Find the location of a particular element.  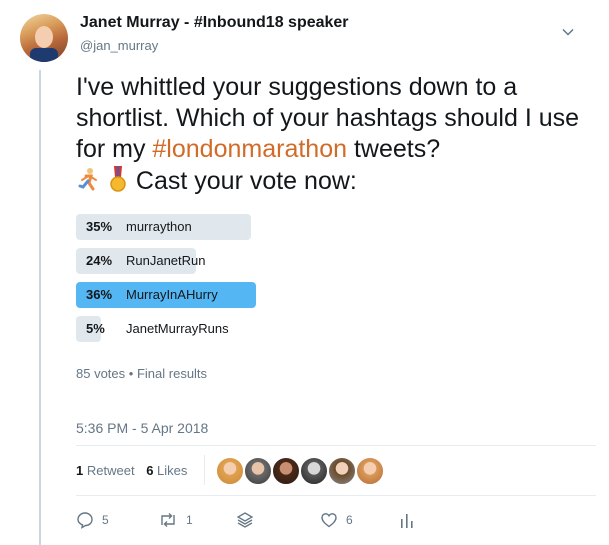

poll-votes: 85 votes is located at coordinates (101, 373).